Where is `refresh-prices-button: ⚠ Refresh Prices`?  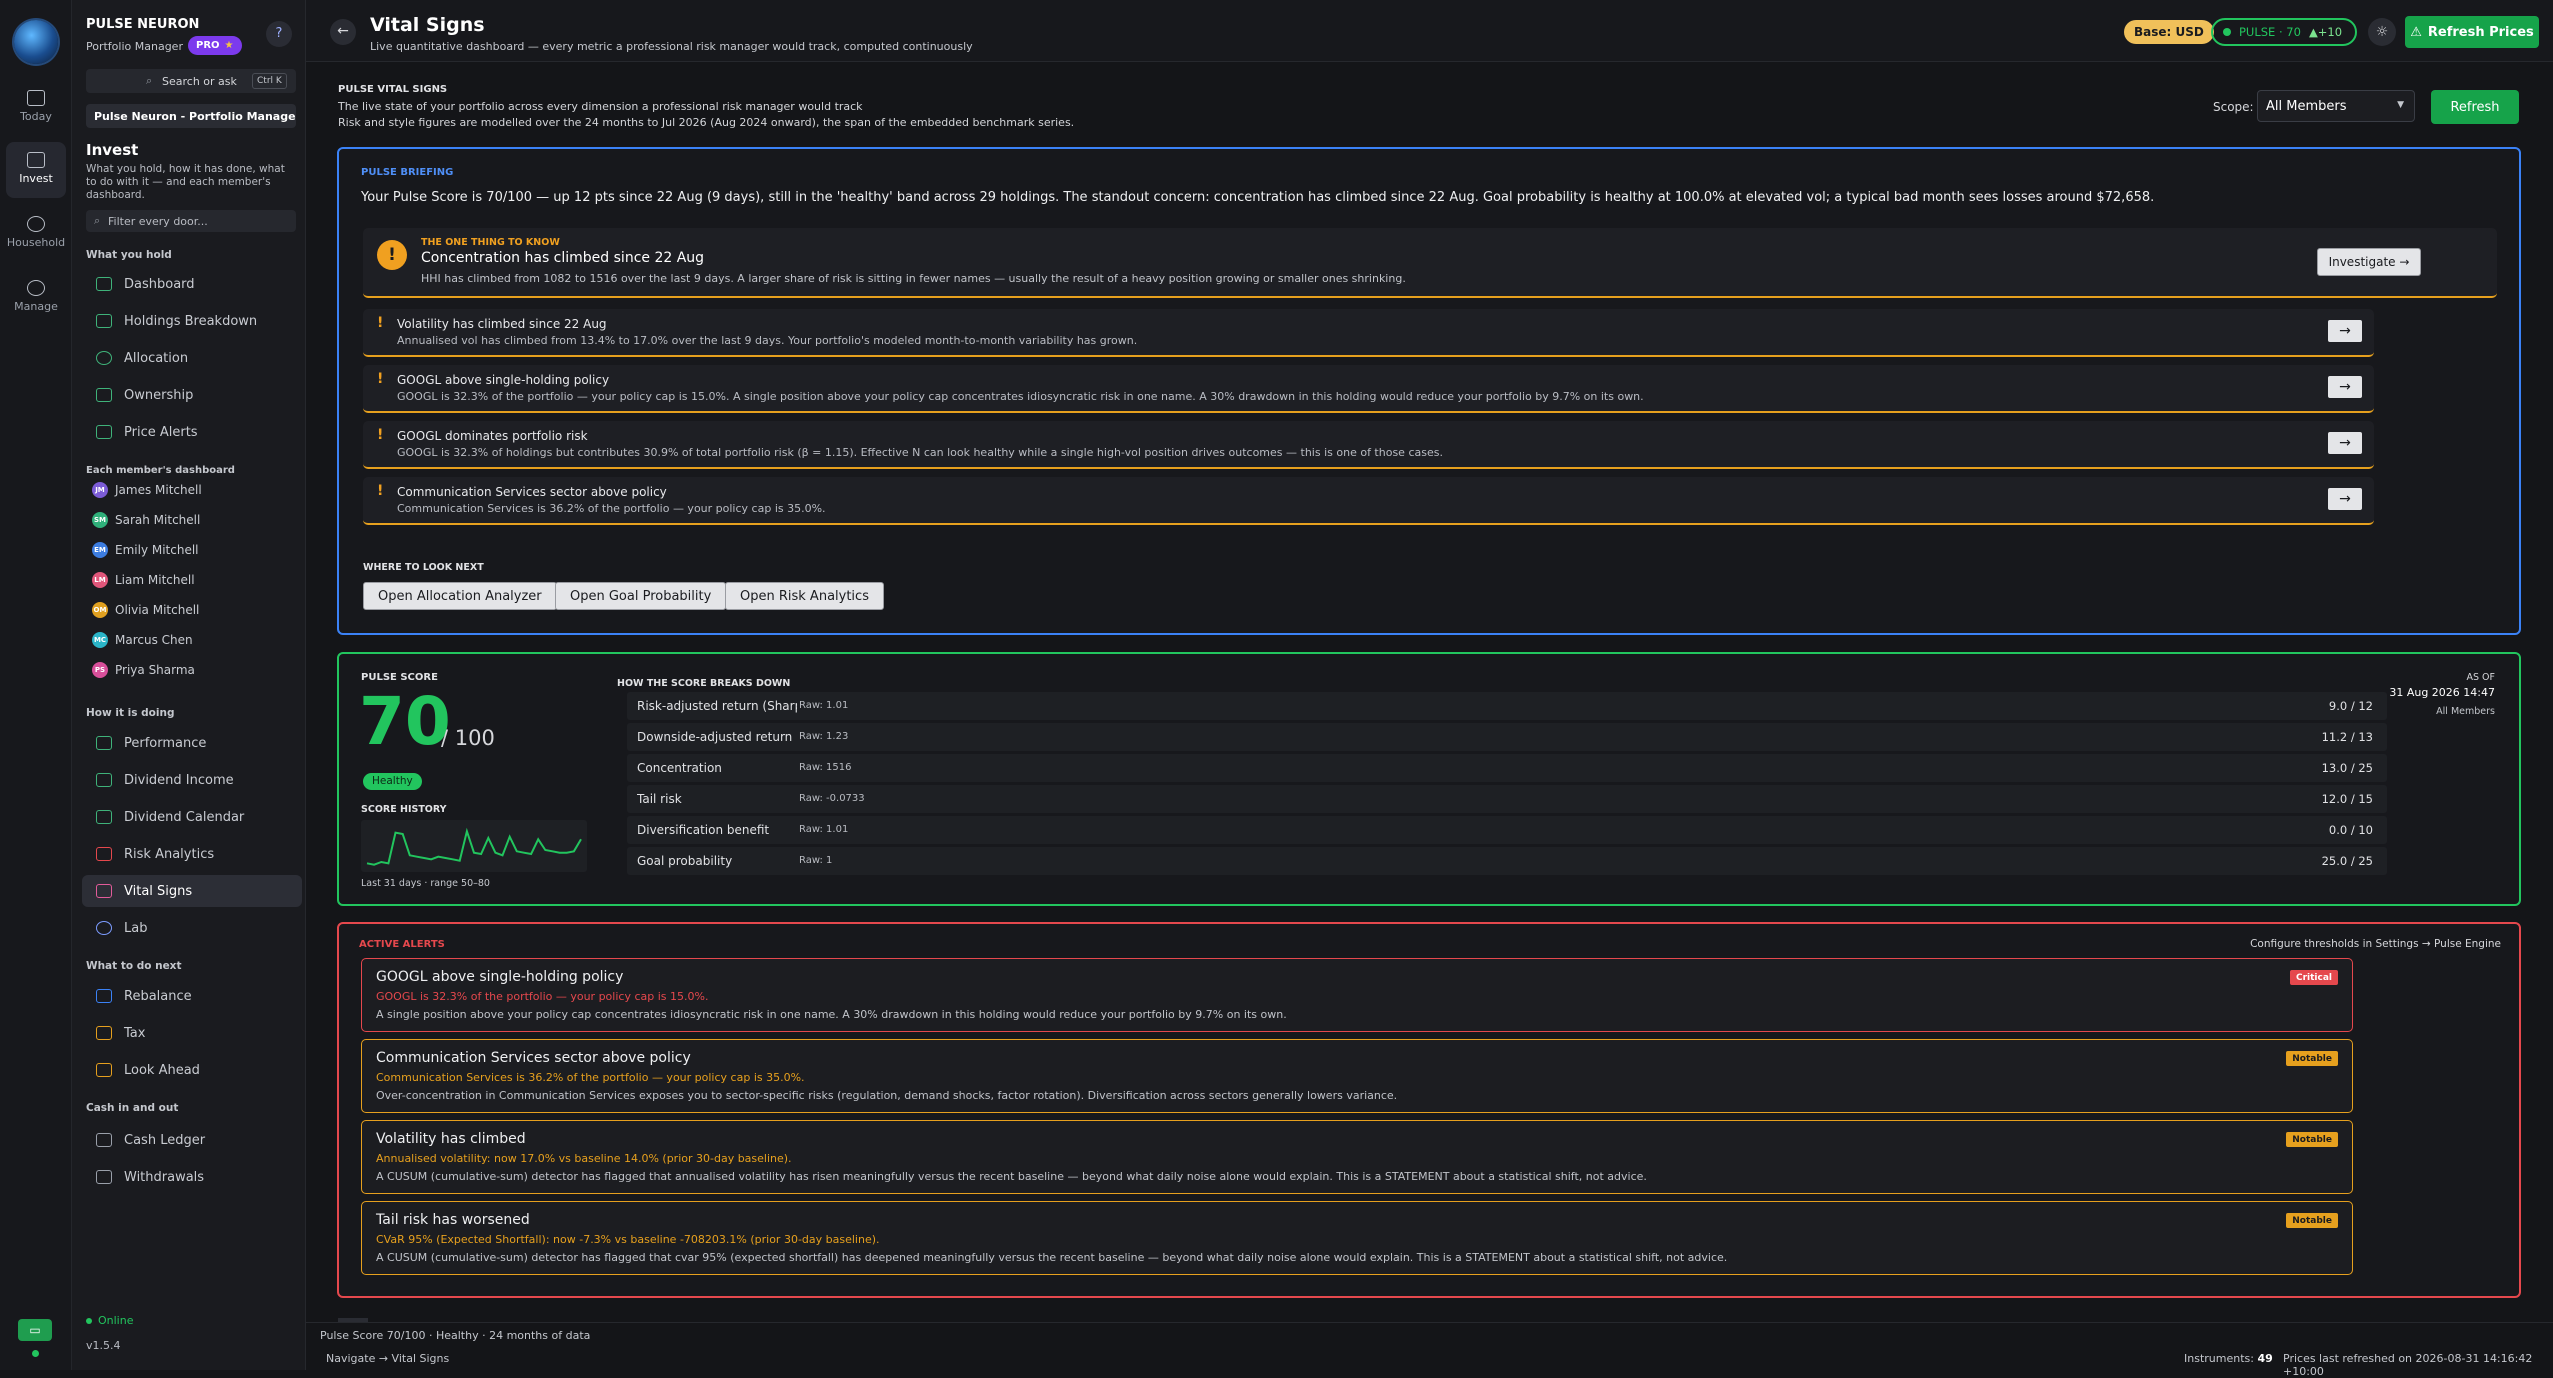
refresh-prices-button: ⚠ Refresh Prices is located at coordinates (2472, 32).